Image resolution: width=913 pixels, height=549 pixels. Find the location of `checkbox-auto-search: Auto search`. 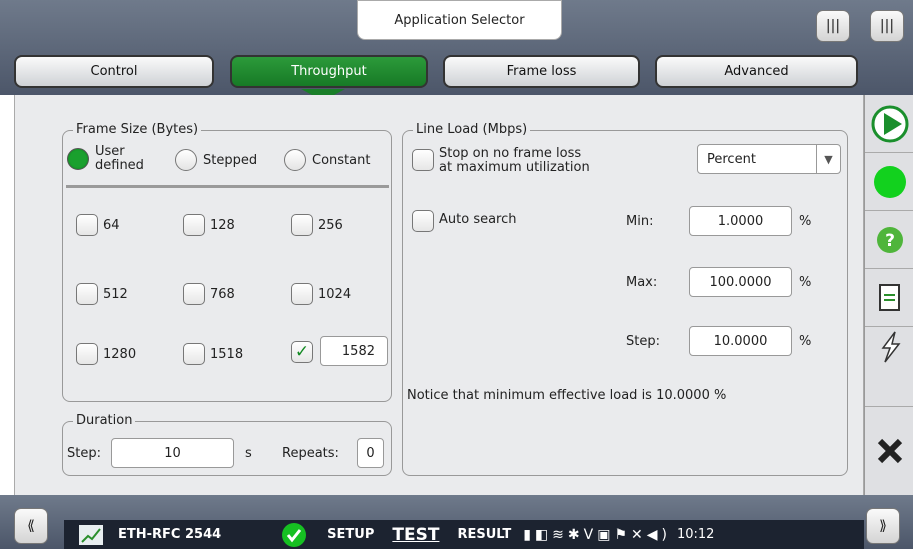

checkbox-auto-search: Auto search is located at coordinates (464, 221).